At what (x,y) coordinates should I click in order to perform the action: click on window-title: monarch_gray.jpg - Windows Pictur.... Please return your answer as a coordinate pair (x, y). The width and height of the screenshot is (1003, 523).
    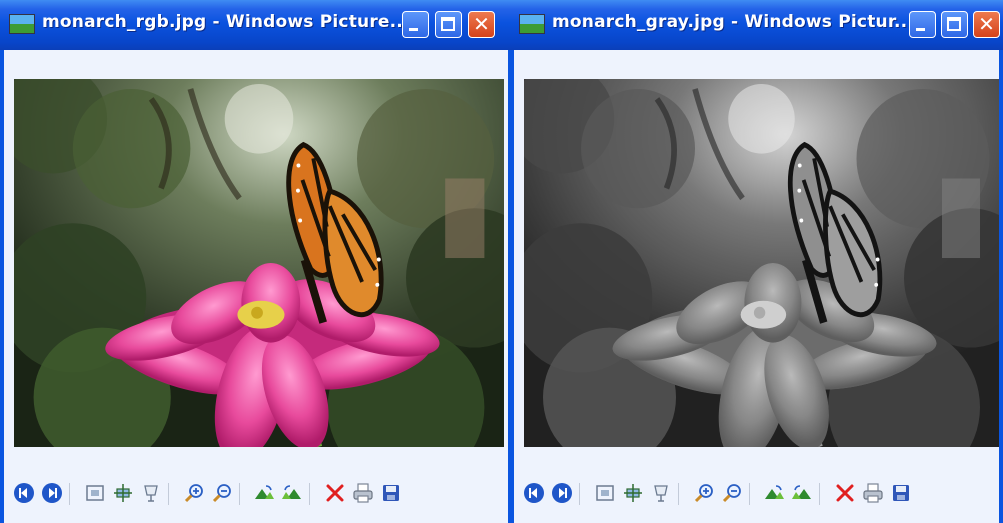
    Looking at the image, I should click on (733, 22).